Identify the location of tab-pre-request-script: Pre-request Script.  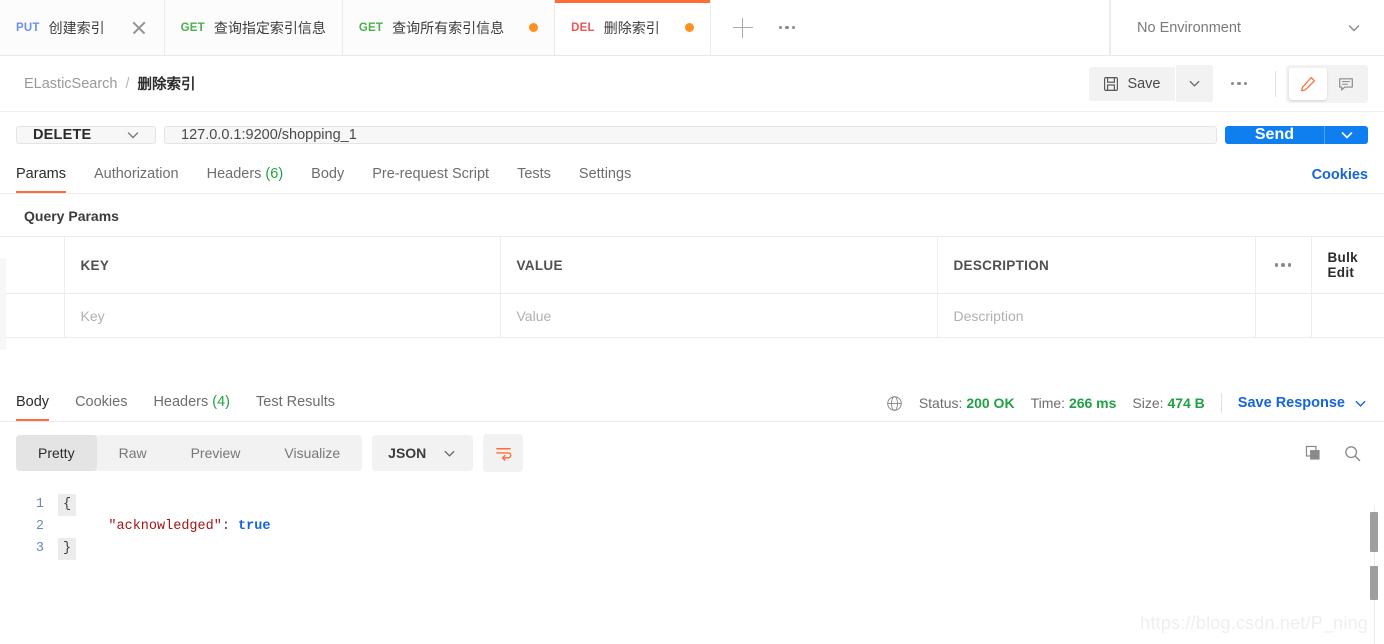
(430, 174).